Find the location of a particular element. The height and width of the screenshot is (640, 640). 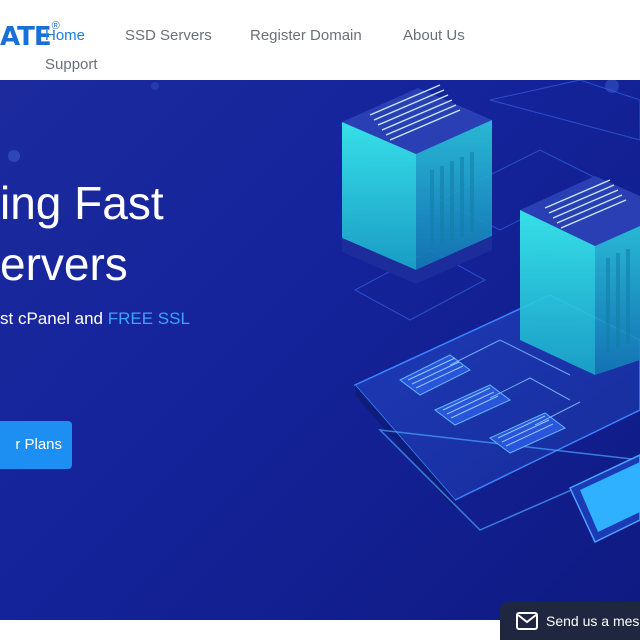

chat-widget: Send us a mes is located at coordinates (570, 621).